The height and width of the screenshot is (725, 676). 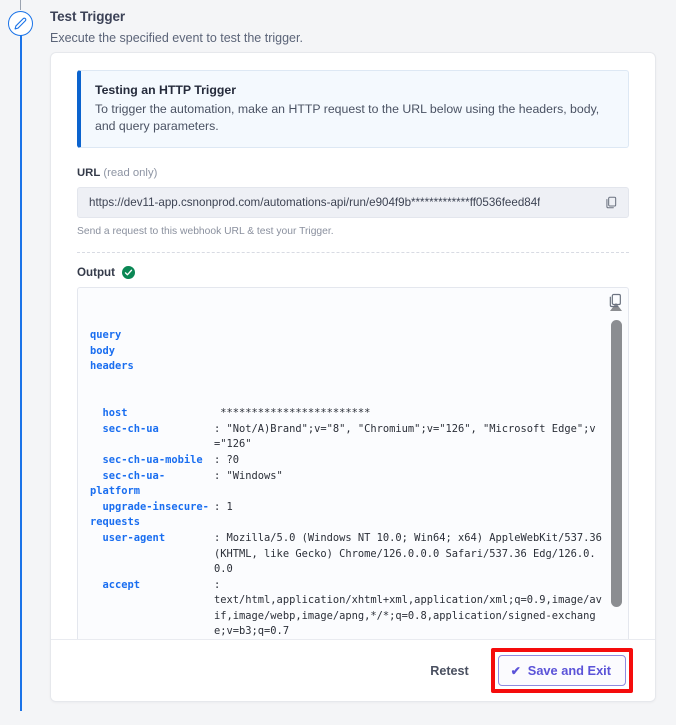 What do you see at coordinates (346, 484) in the screenshot?
I see `code-header-row: sec-ch-ua-platform : "Windows"` at bounding box center [346, 484].